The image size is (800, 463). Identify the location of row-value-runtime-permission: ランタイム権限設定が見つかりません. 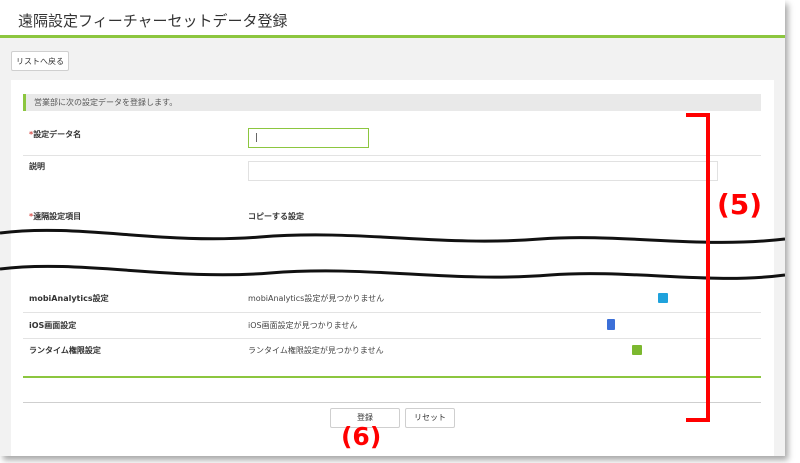
(316, 350).